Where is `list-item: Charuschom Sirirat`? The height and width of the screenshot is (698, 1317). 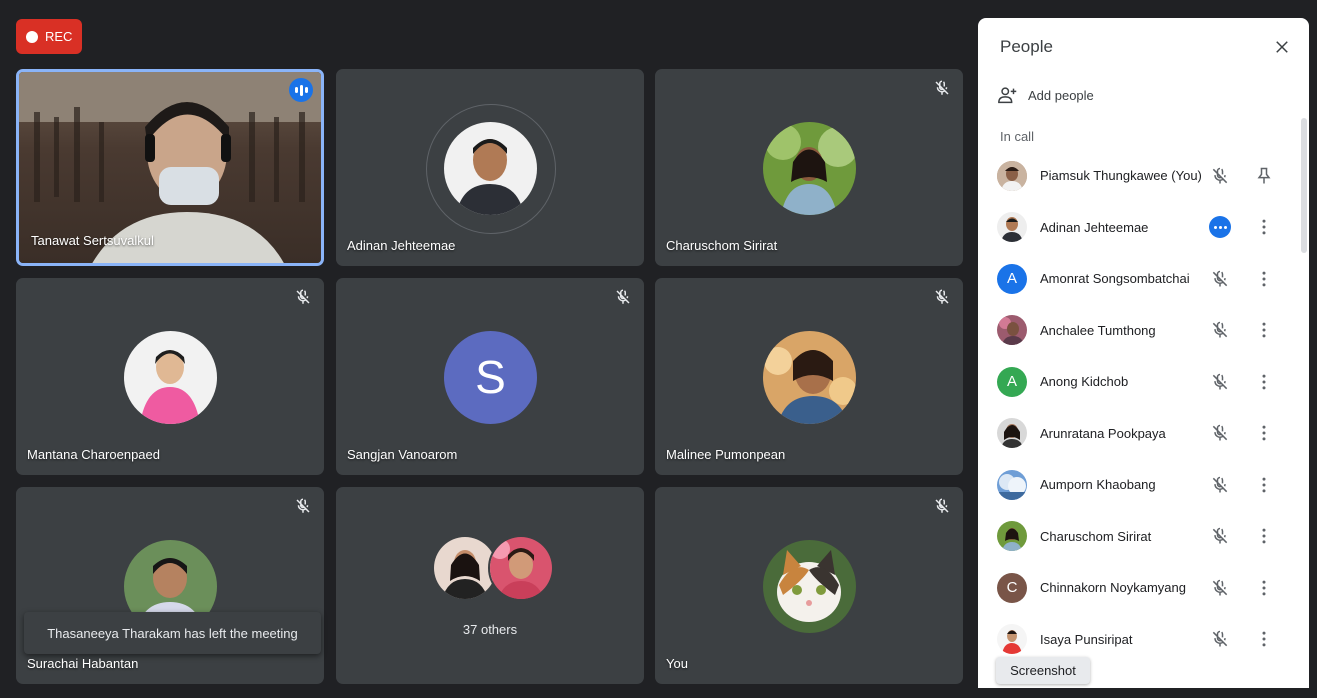 list-item: Charuschom Sirirat is located at coordinates (1143, 537).